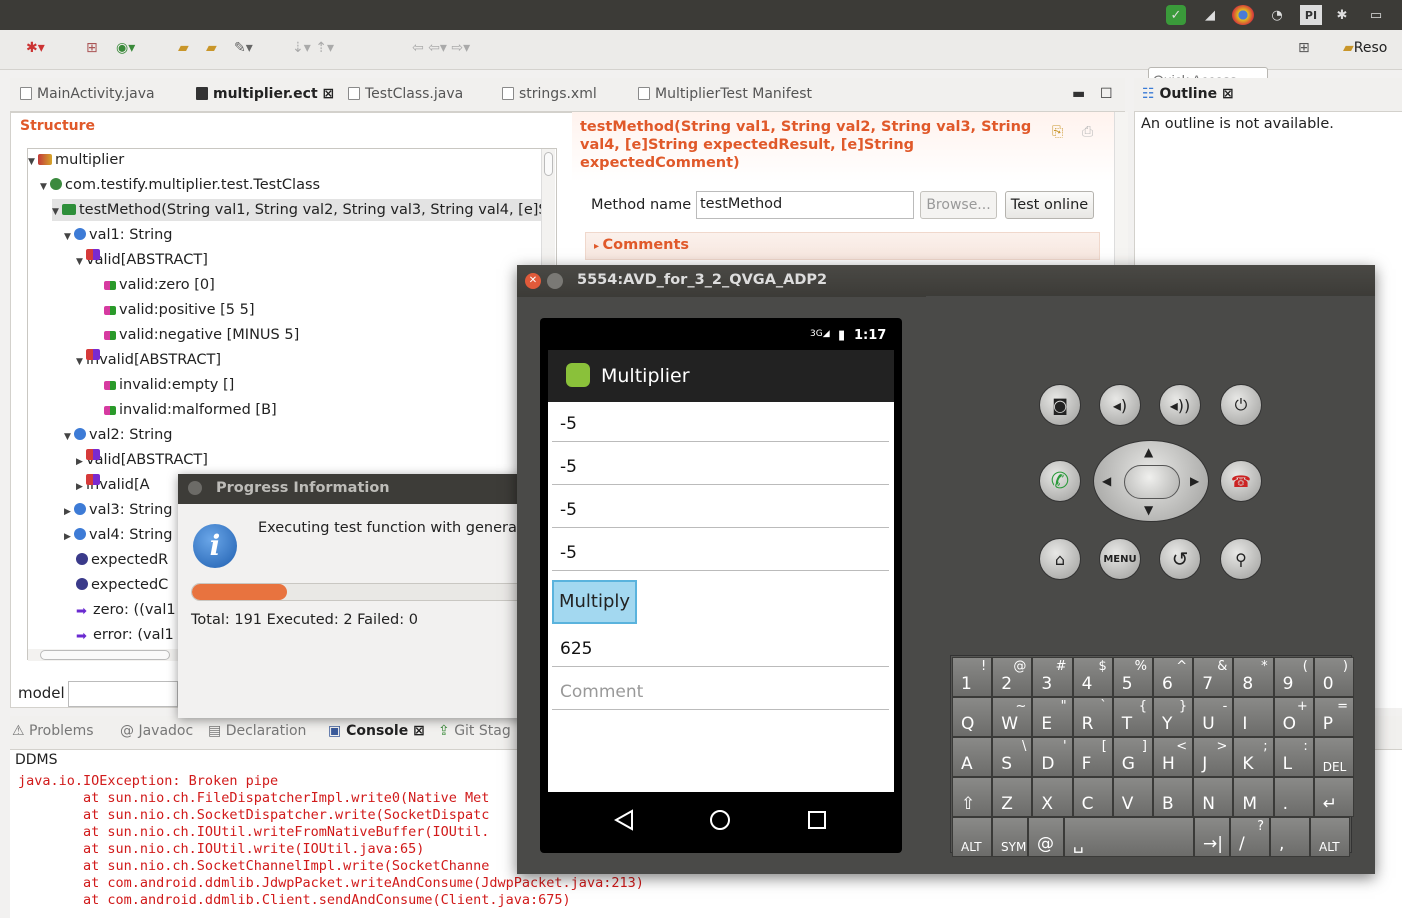 The image size is (1402, 918). What do you see at coordinates (594, 602) in the screenshot?
I see `multiply-button: Multiply` at bounding box center [594, 602].